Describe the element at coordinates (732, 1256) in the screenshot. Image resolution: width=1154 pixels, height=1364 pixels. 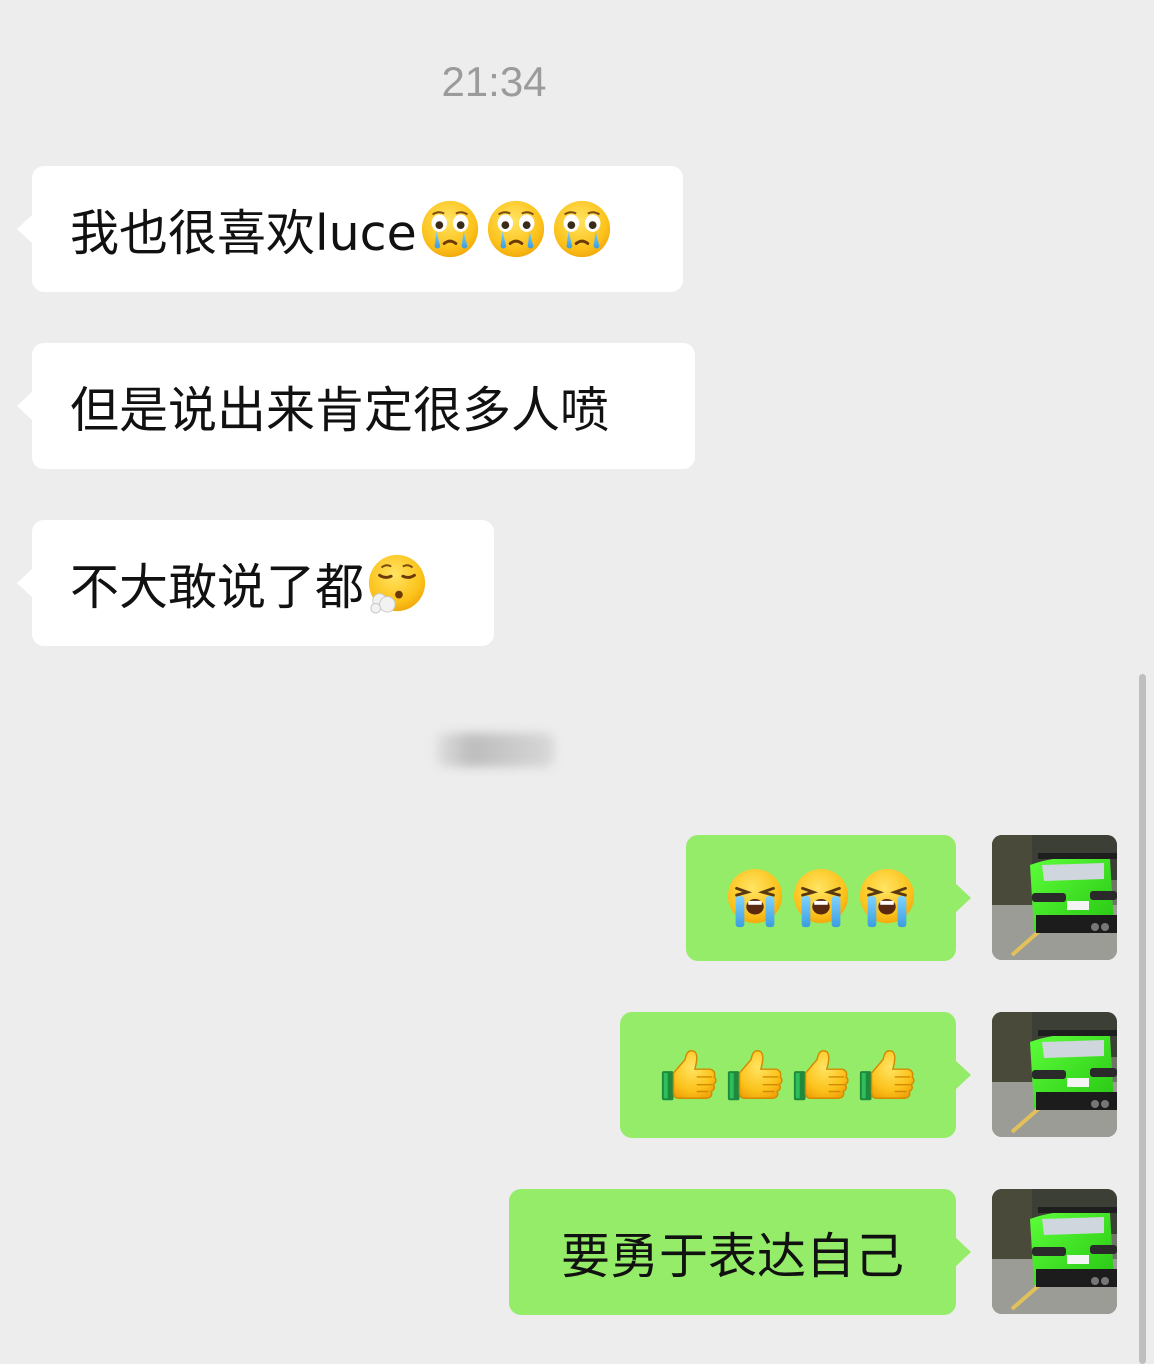
I see `message-text: 要勇于表达自己` at that location.